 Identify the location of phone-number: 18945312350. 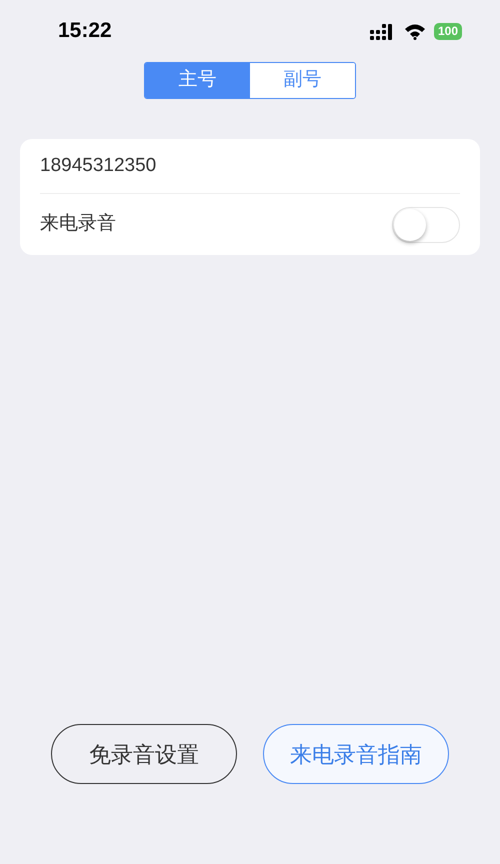
(98, 166).